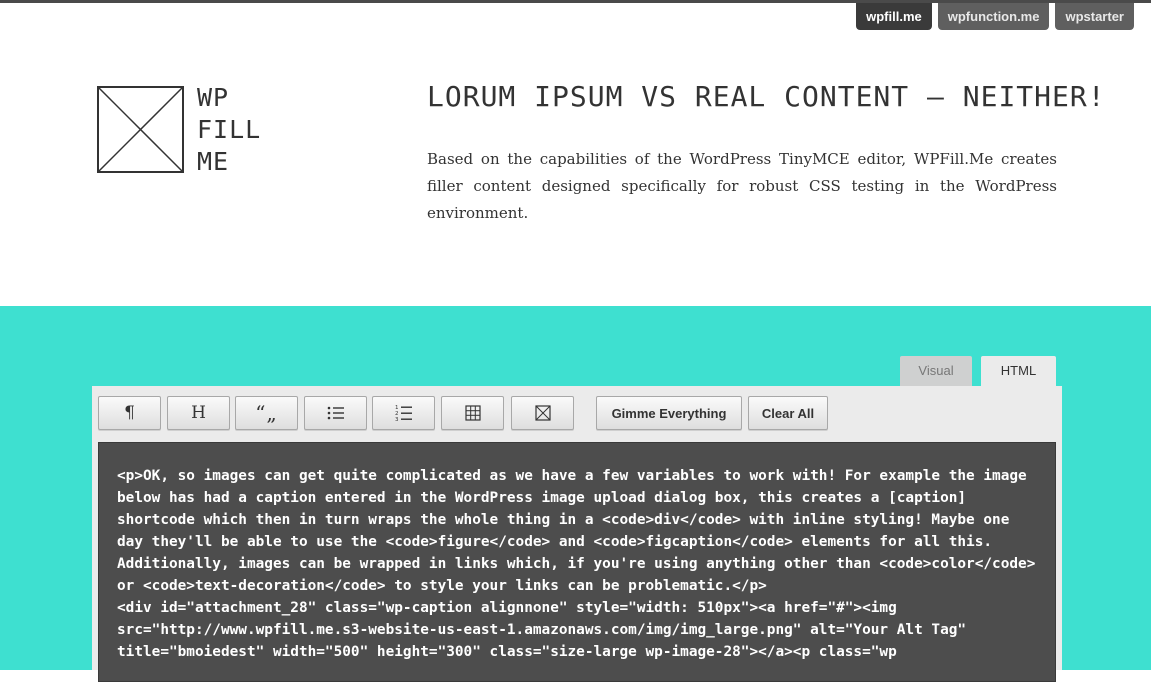  What do you see at coordinates (229, 129) in the screenshot?
I see `logo-line: FILL` at bounding box center [229, 129].